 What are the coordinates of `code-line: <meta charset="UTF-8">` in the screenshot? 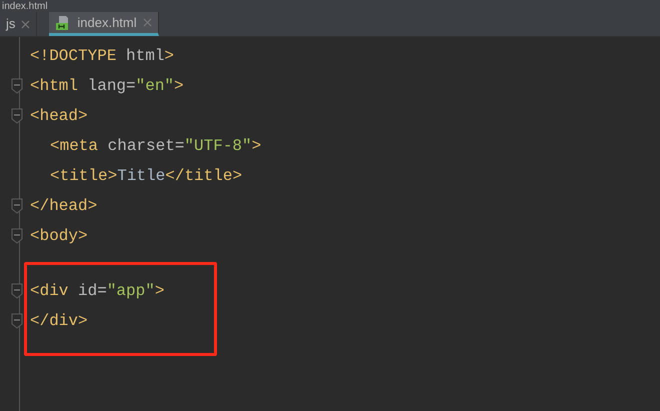 It's located at (156, 146).